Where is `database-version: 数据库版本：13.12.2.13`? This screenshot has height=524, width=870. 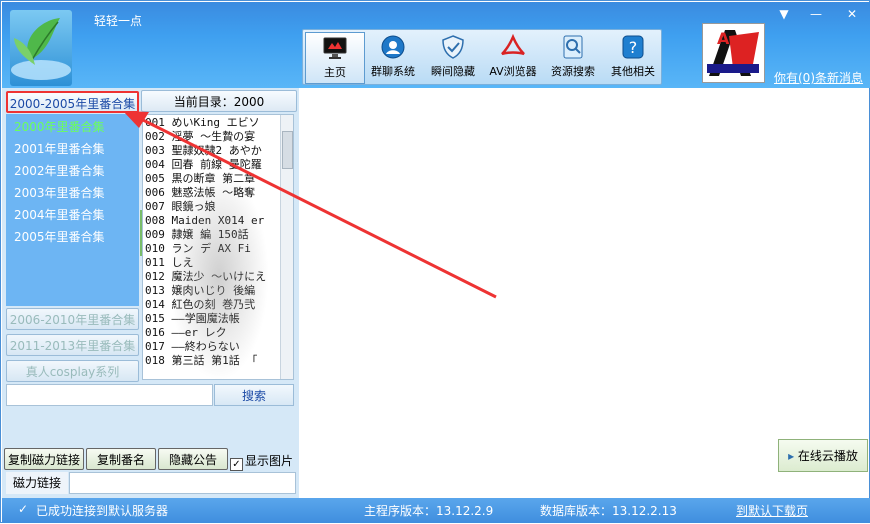 database-version: 数据库版本：13.12.2.13 is located at coordinates (608, 511).